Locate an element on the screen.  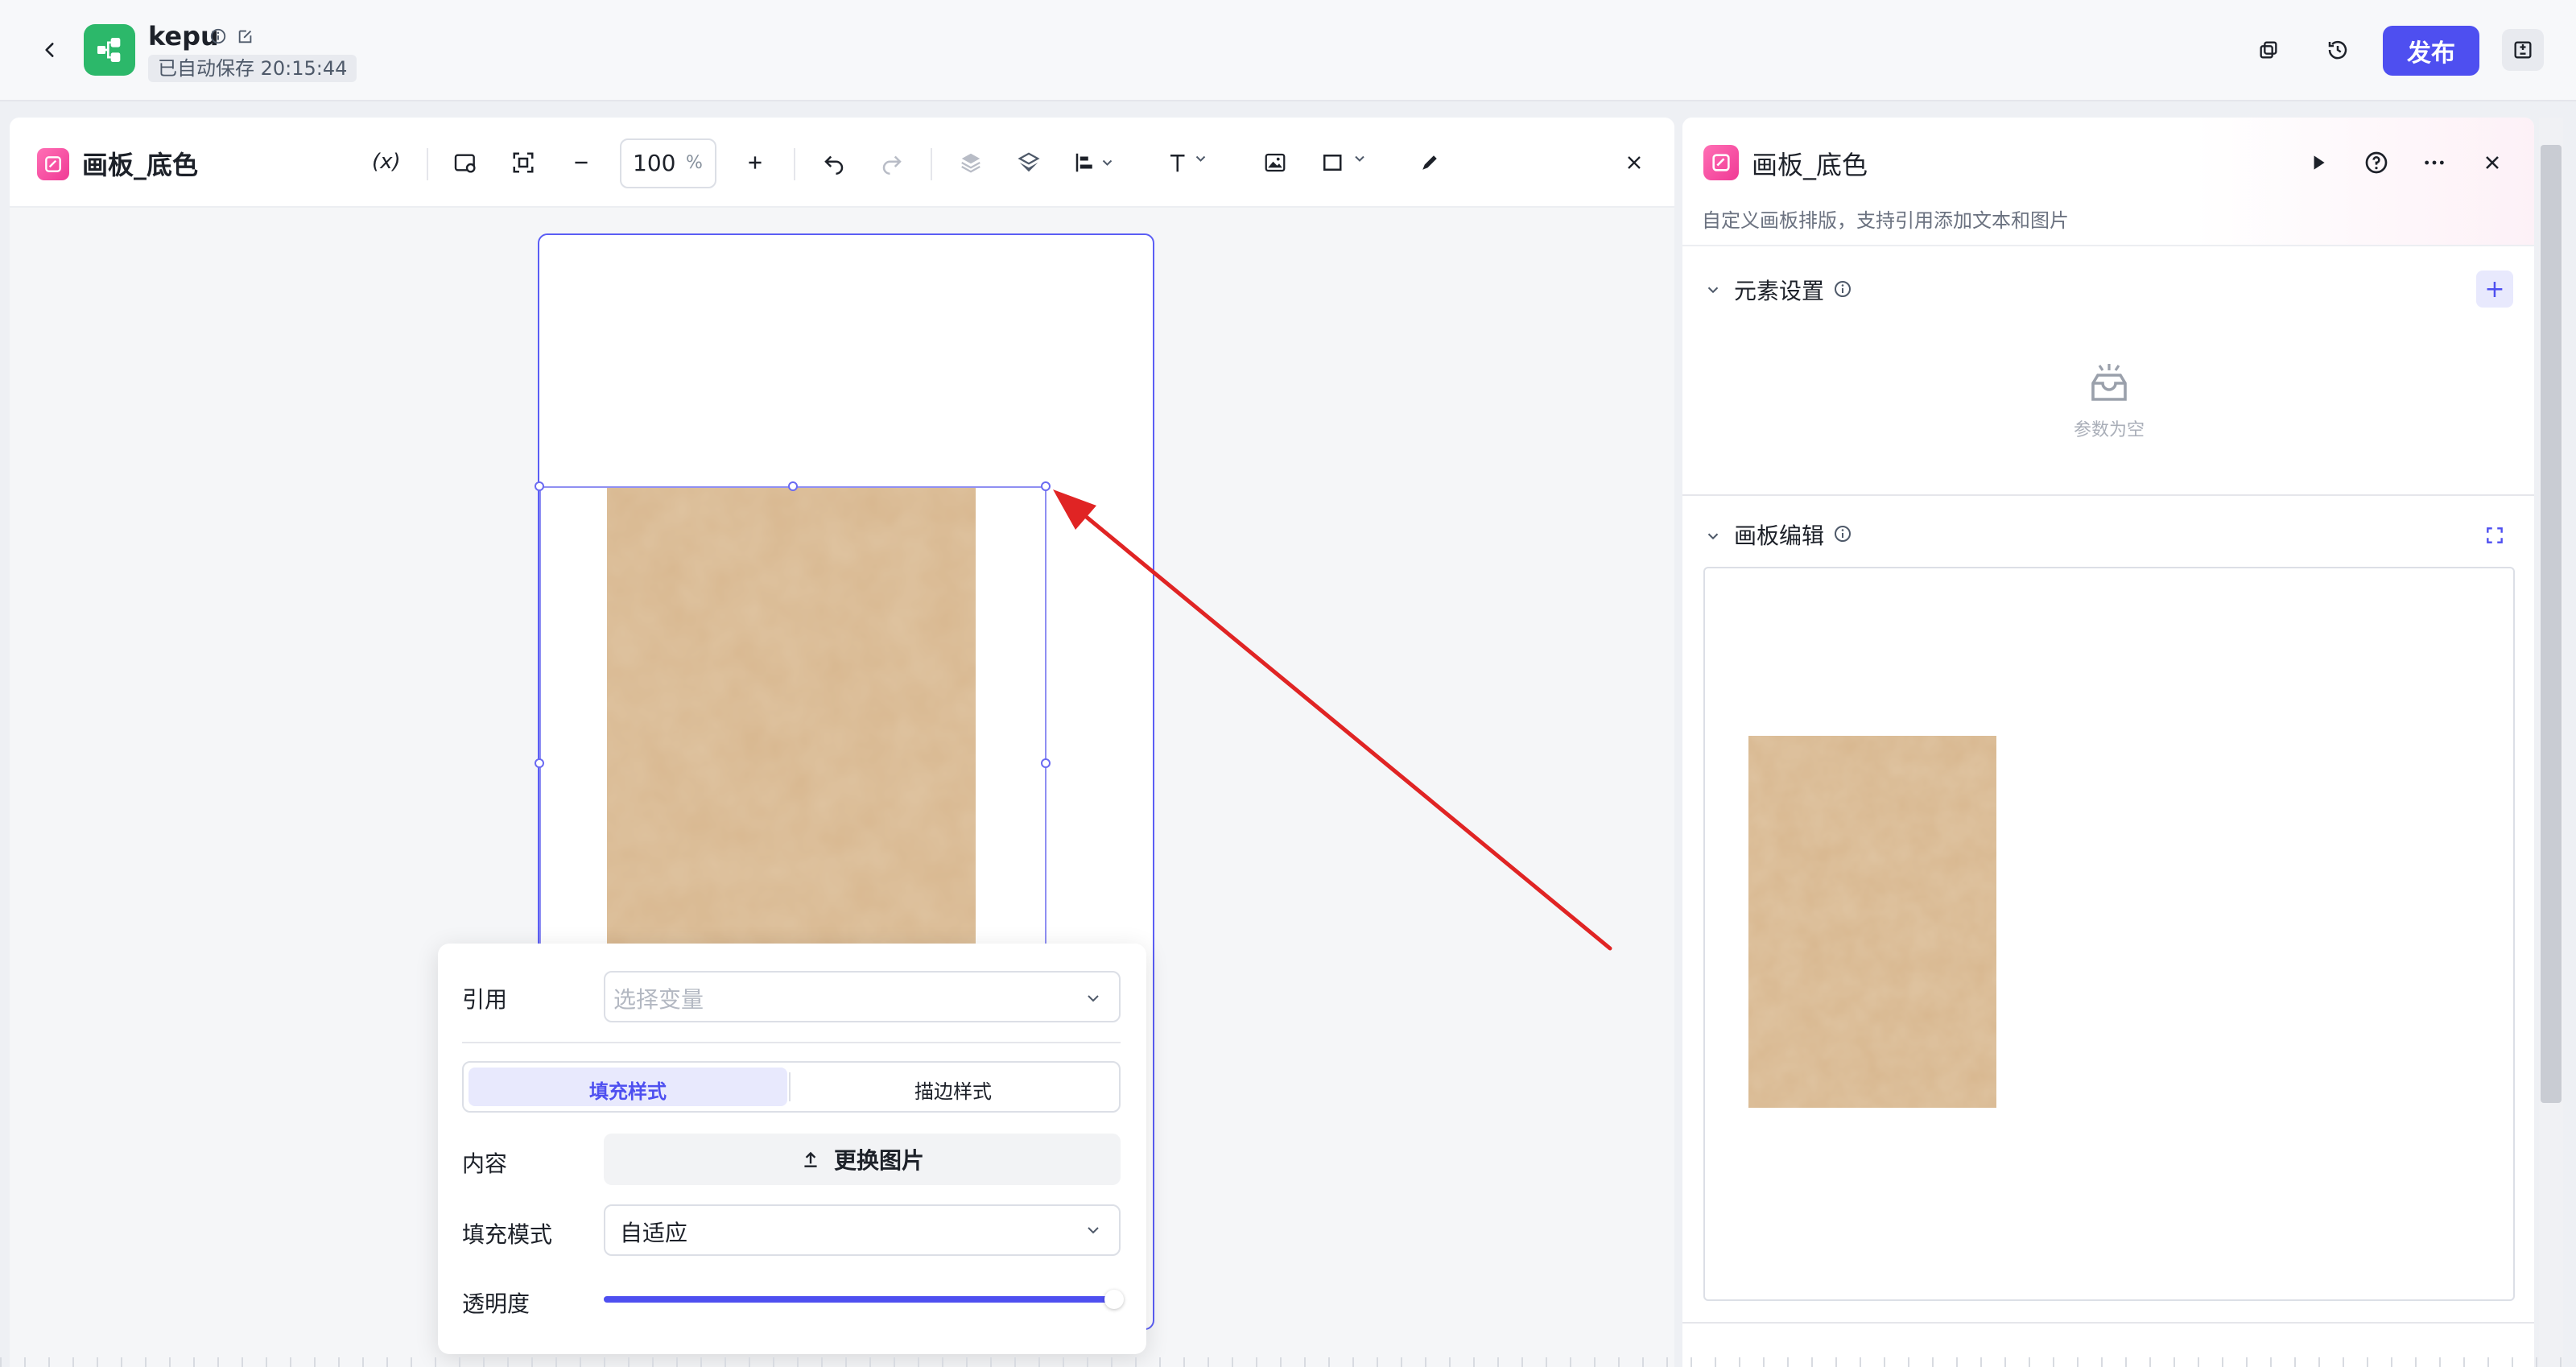
panel-description: 自定义画板排版，支持引用添加文本和图片 is located at coordinates (1885, 220).